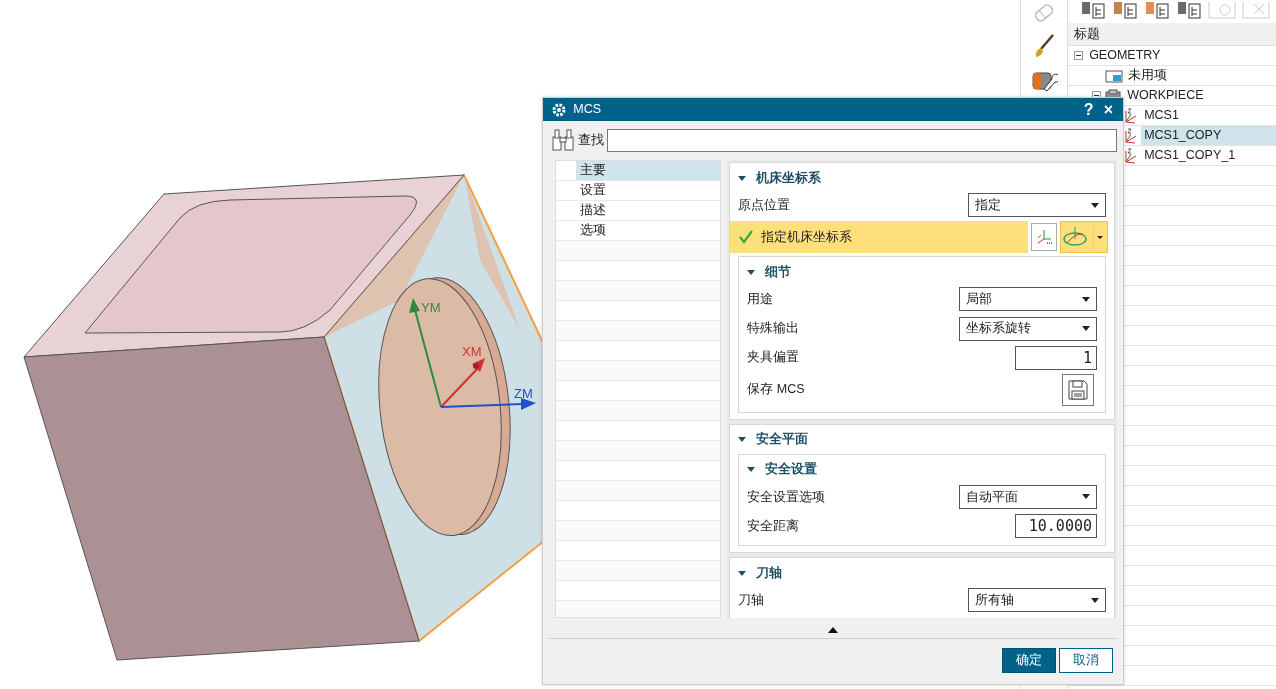 The width and height of the screenshot is (1276, 689). Describe the element at coordinates (773, 358) in the screenshot. I see `field-label: 夹具偏置` at that location.